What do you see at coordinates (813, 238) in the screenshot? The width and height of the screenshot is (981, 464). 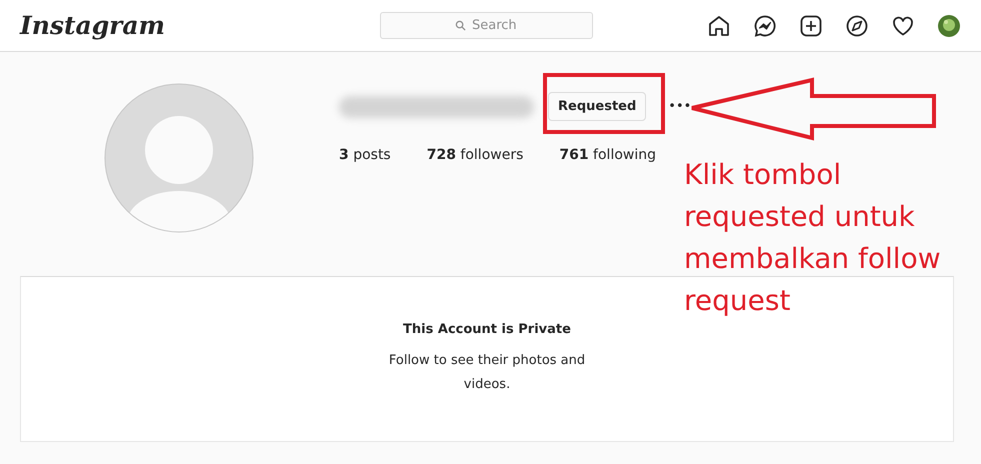 I see `annotation-text: Klik tombol requested untuk membalkan follow request` at bounding box center [813, 238].